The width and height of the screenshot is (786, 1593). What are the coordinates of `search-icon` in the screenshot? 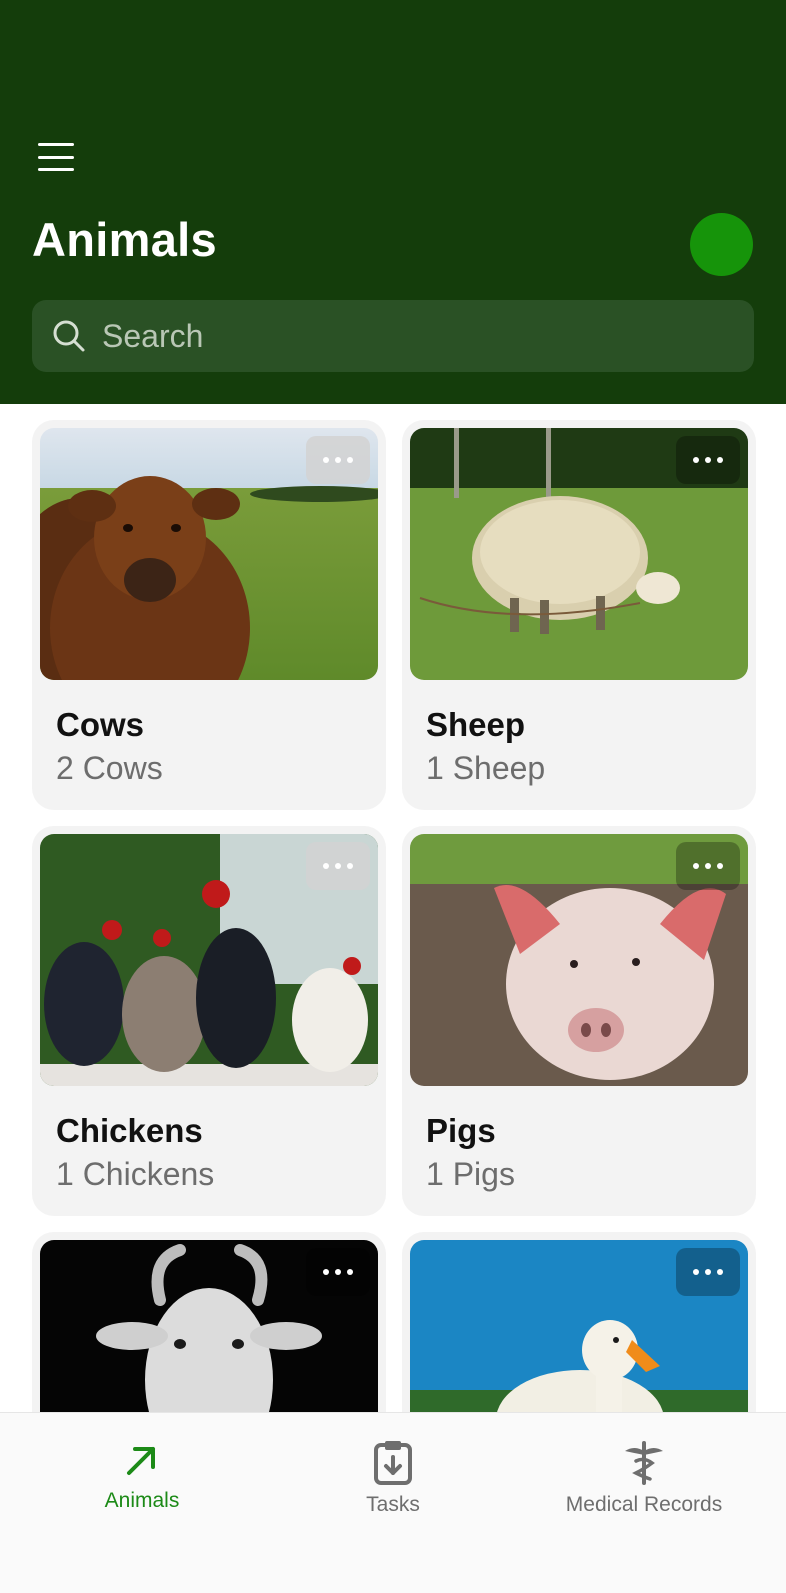 It's located at (69, 336).